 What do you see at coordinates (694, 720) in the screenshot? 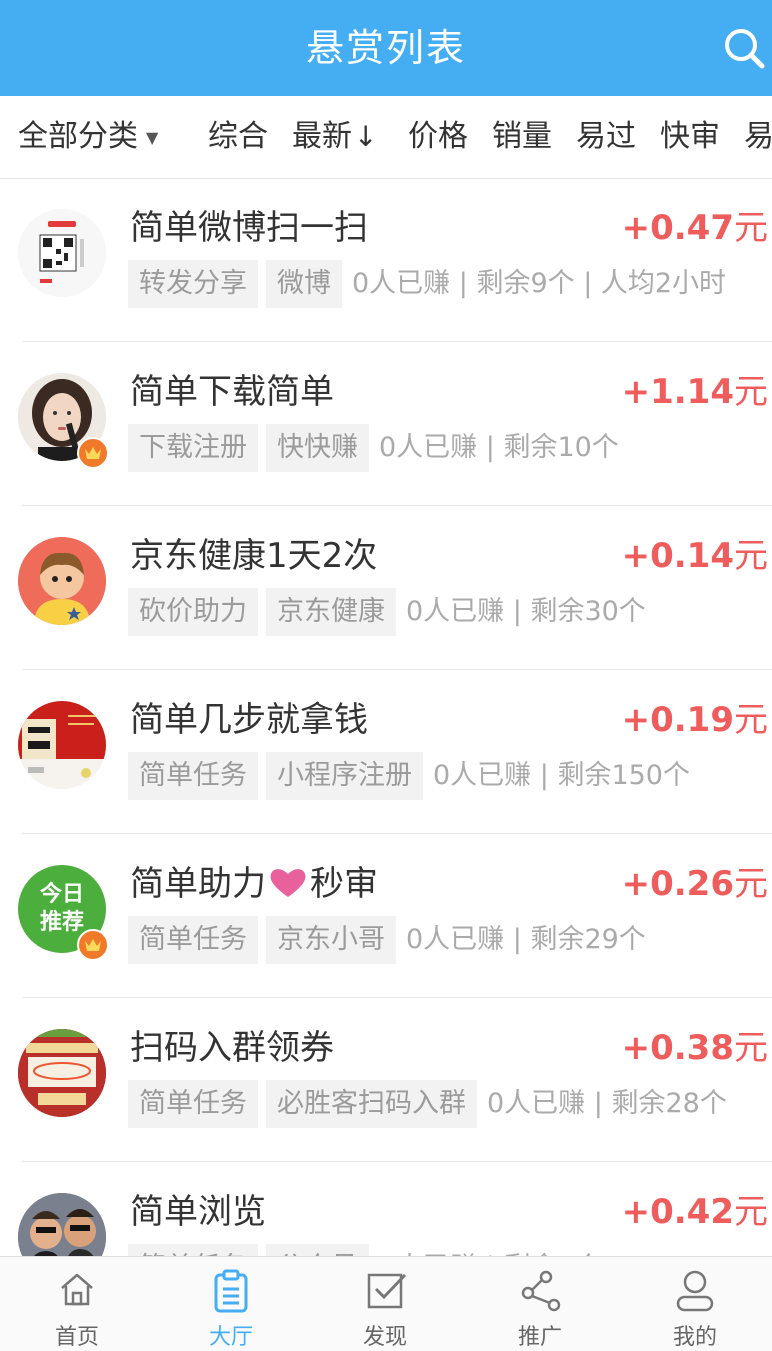
I see `task-price: +0.19元` at bounding box center [694, 720].